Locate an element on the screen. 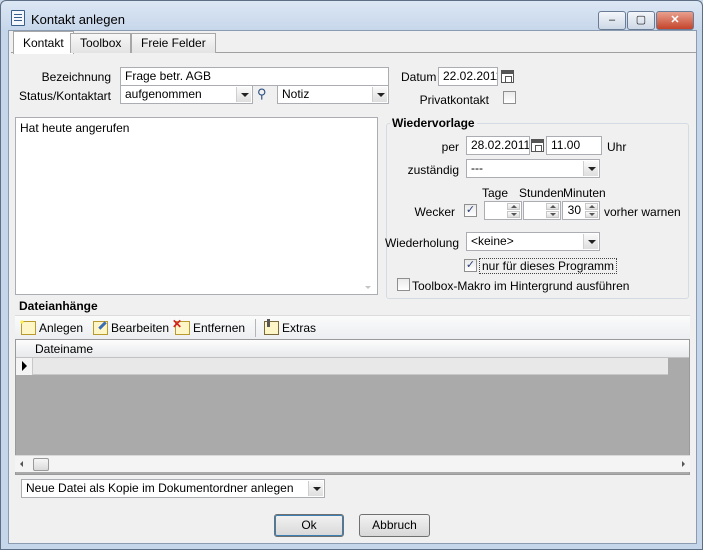 The width and height of the screenshot is (703, 550). wiedervorlage-title: Wiedervorlage is located at coordinates (433, 123).